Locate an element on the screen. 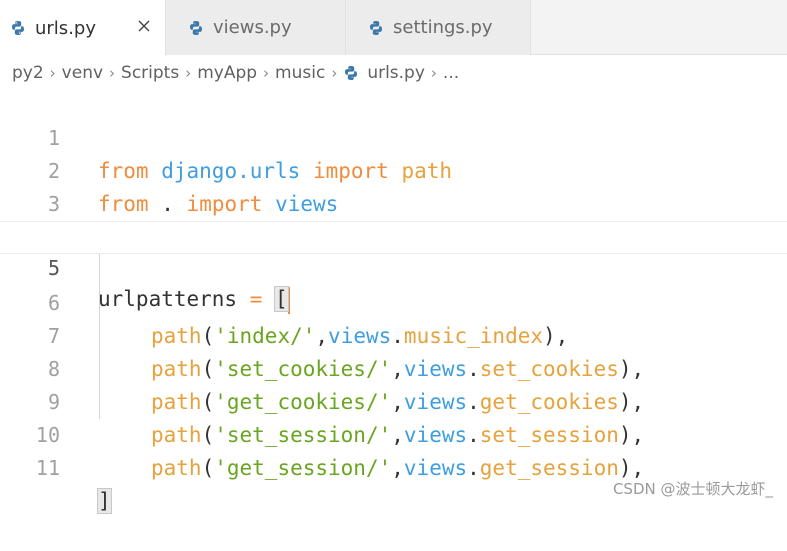  tab-settings-py: settings.py is located at coordinates (438, 27).